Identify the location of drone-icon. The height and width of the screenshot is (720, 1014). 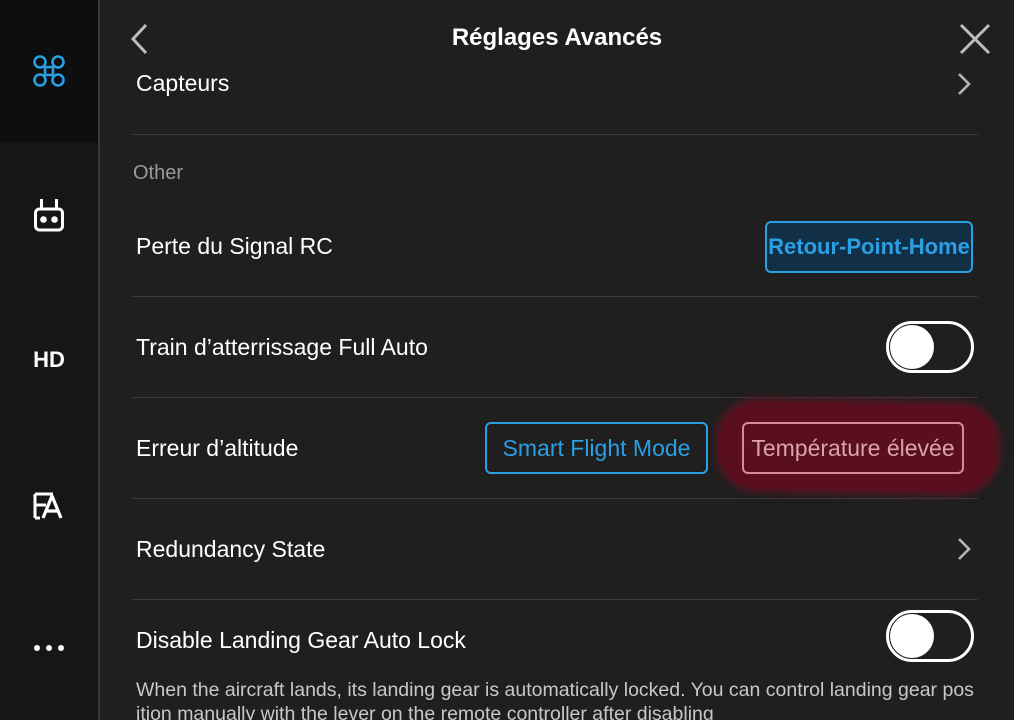
(49, 71).